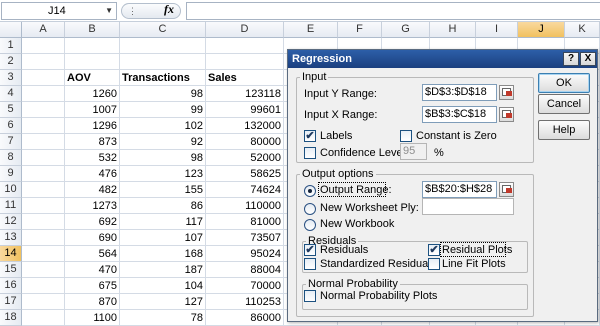  Describe the element at coordinates (11, 142) in the screenshot. I see `row-header-7: 7` at that location.